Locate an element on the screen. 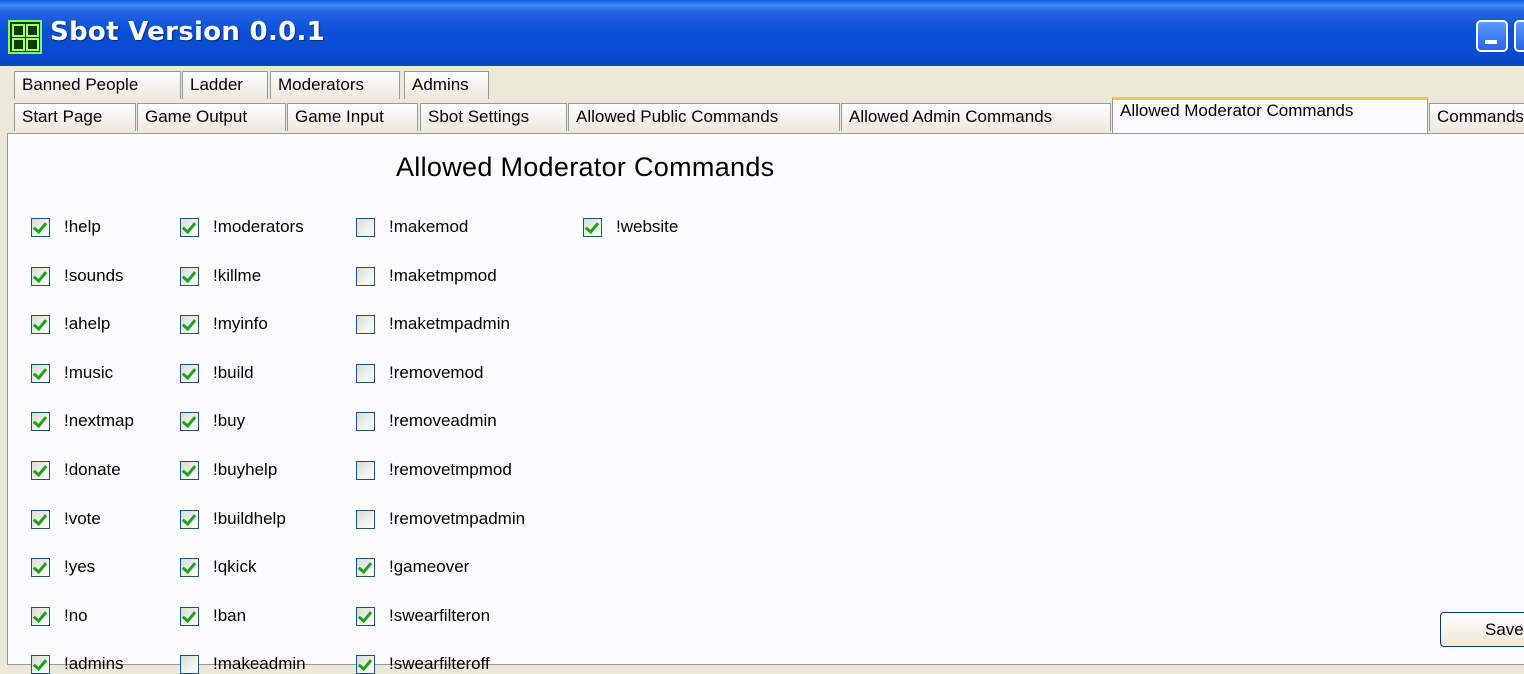 Image resolution: width=1524 pixels, height=674 pixels. checkbox-makeadmin: !makeadmin is located at coordinates (280, 663).